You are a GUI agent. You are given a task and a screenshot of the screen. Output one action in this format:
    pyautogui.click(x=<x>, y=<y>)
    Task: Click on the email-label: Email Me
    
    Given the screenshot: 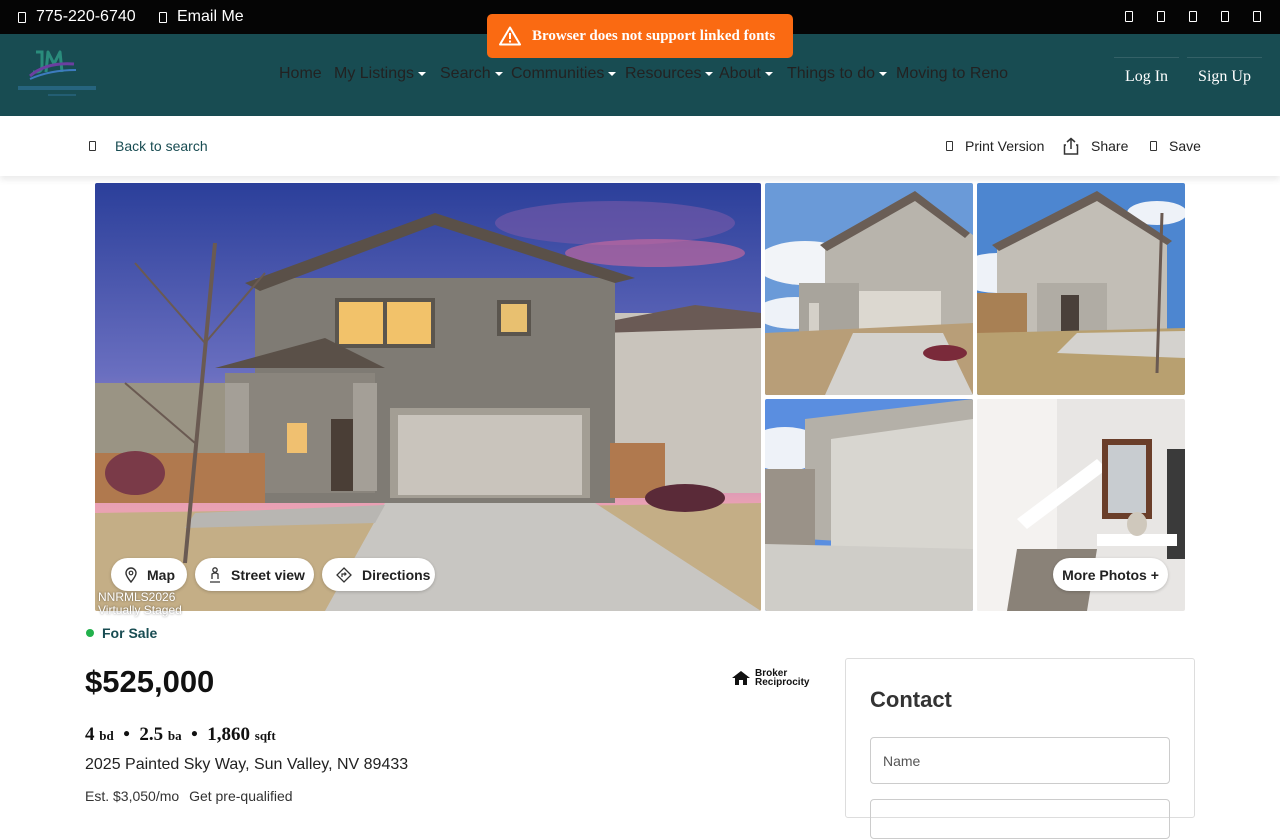 What is the action you would take?
    pyautogui.click(x=210, y=16)
    